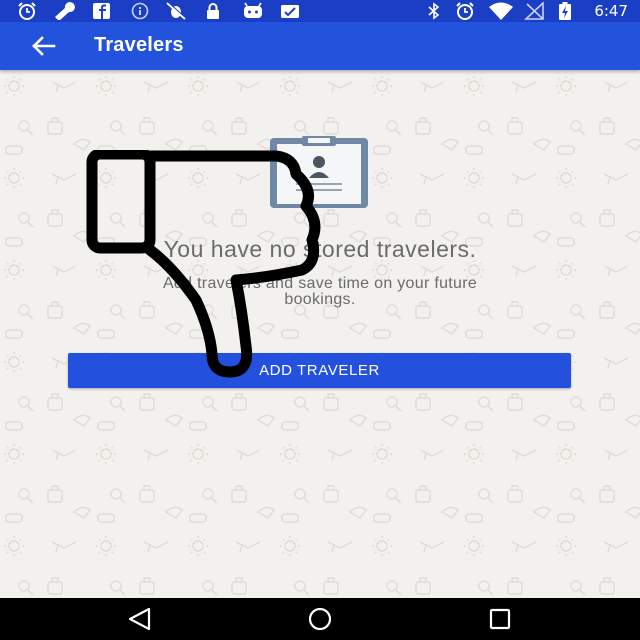 The height and width of the screenshot is (640, 640). I want to click on battery-charging-icon, so click(565, 11).